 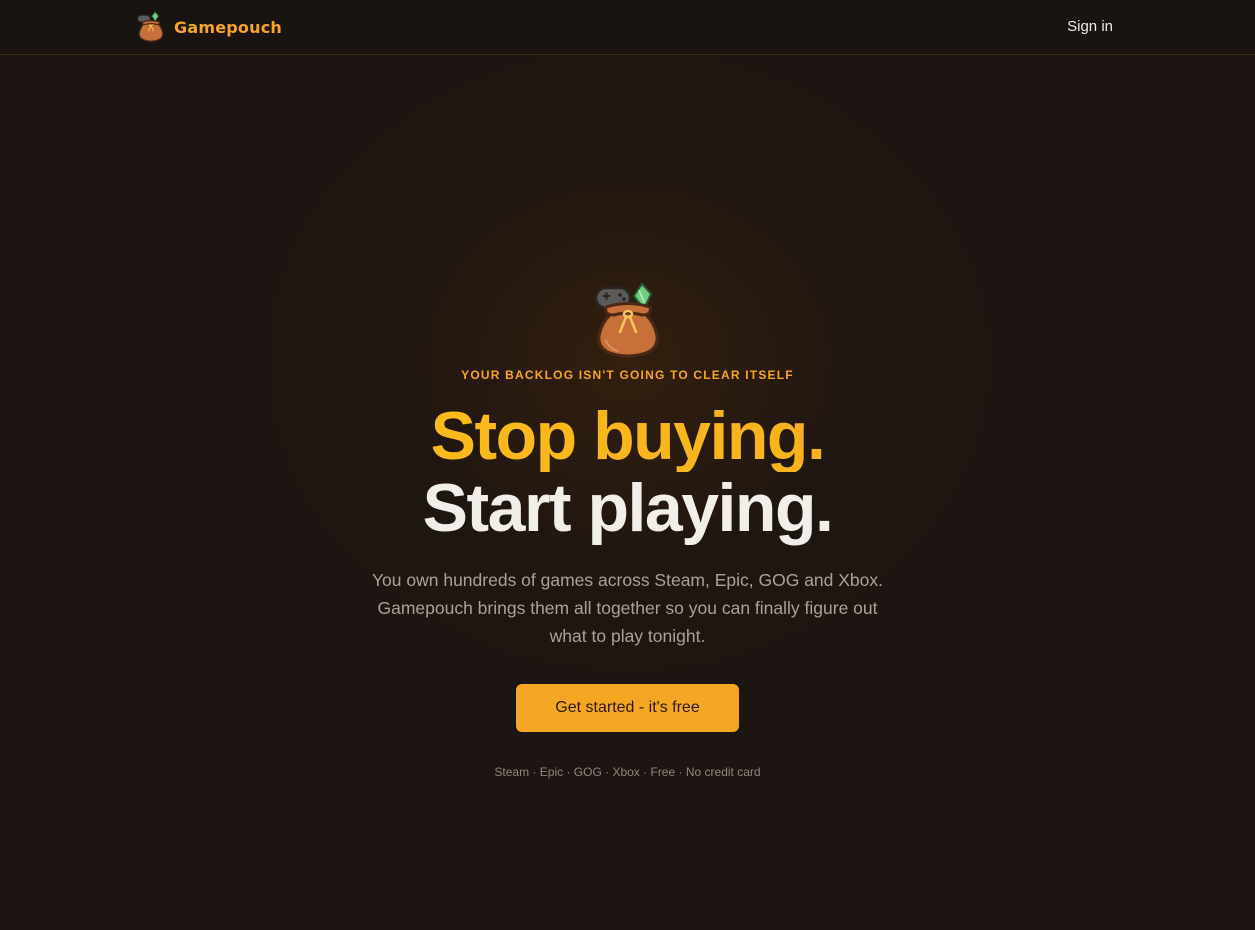 I want to click on get-started-button: Get started - it's free, so click(x=627, y=708).